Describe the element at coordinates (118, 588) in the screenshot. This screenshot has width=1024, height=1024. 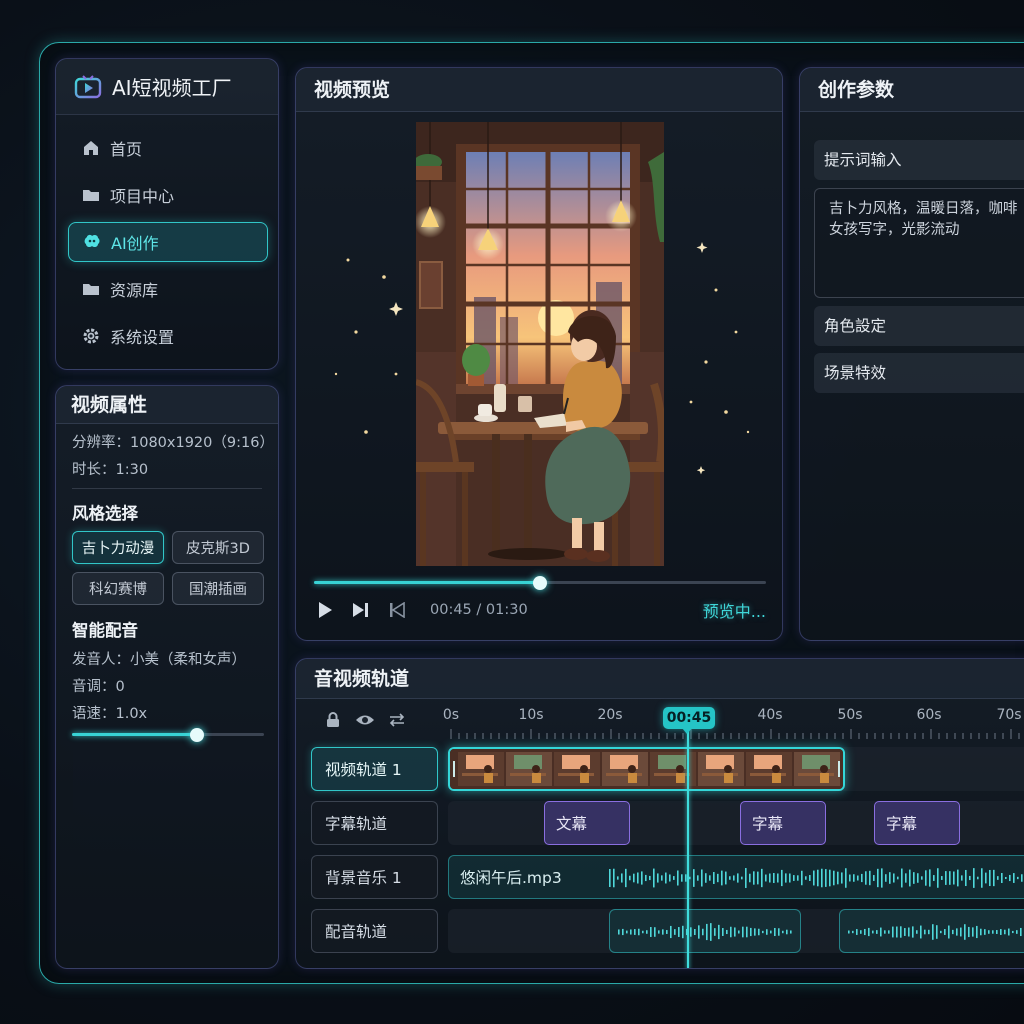
I see `style-chip-cyber: 科幻赛博` at that location.